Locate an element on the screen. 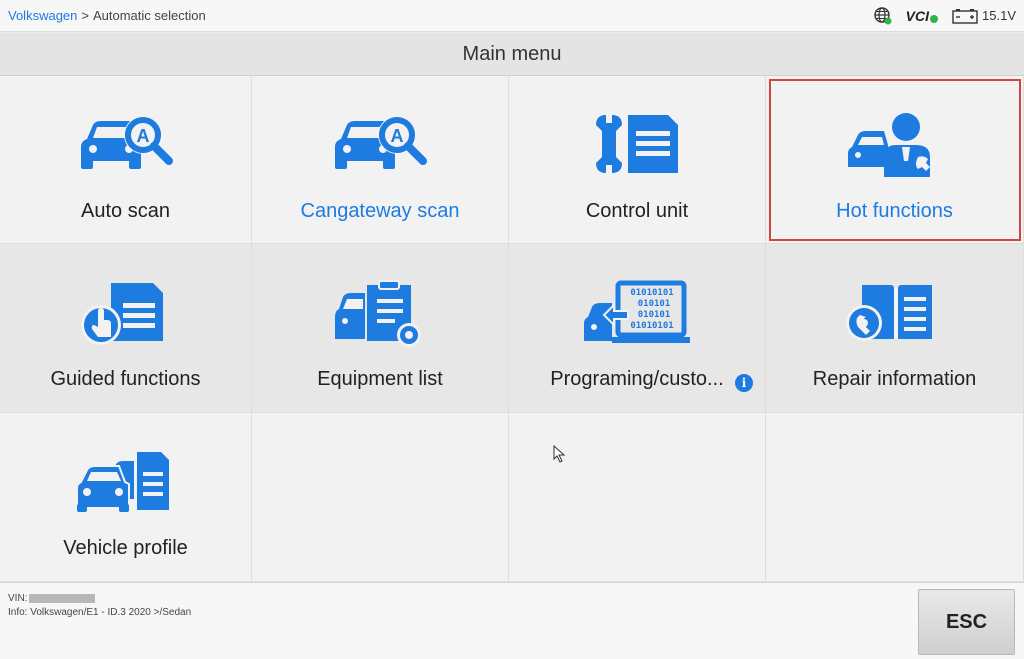 The width and height of the screenshot is (1024, 659). globe-icon is located at coordinates (882, 15).